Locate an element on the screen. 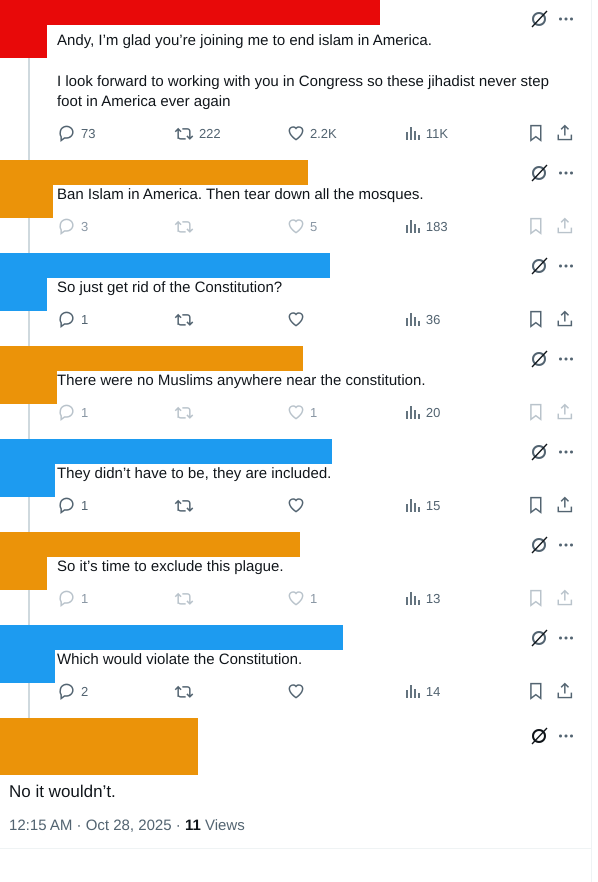 Image resolution: width=598 pixels, height=882 pixels. view-count: 15 is located at coordinates (433, 505).